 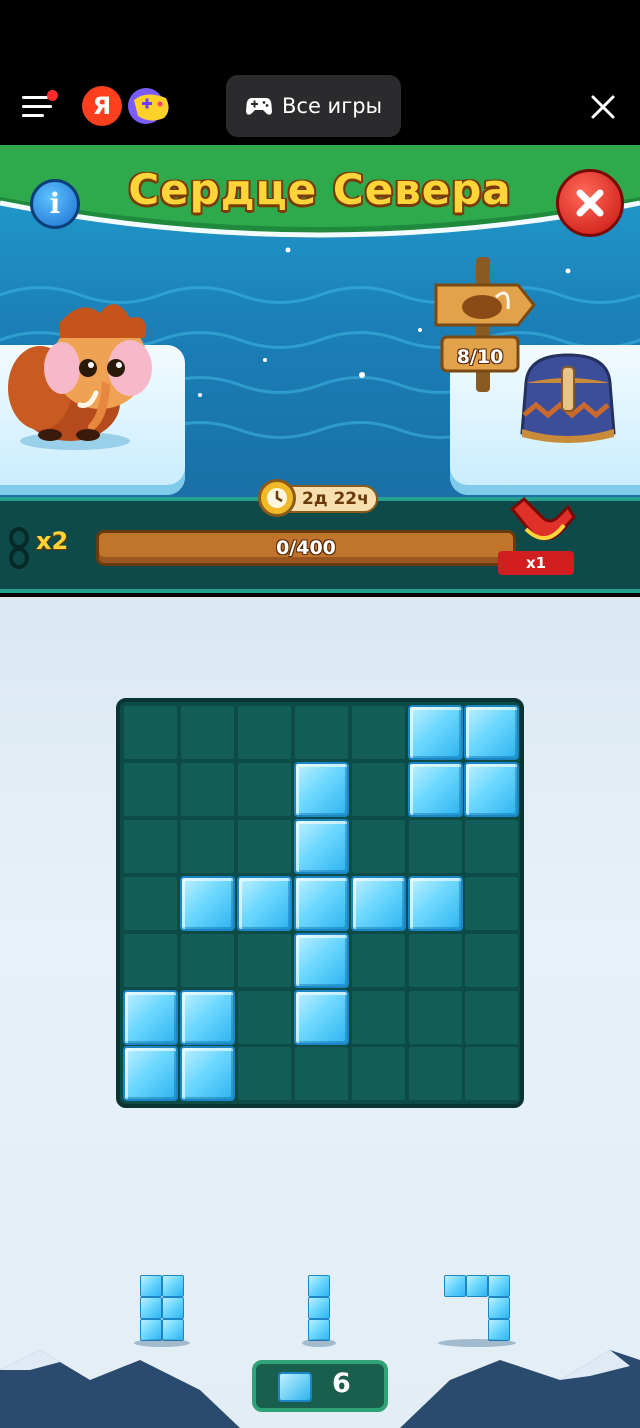 I want to click on magnet-icon, so click(x=542, y=518).